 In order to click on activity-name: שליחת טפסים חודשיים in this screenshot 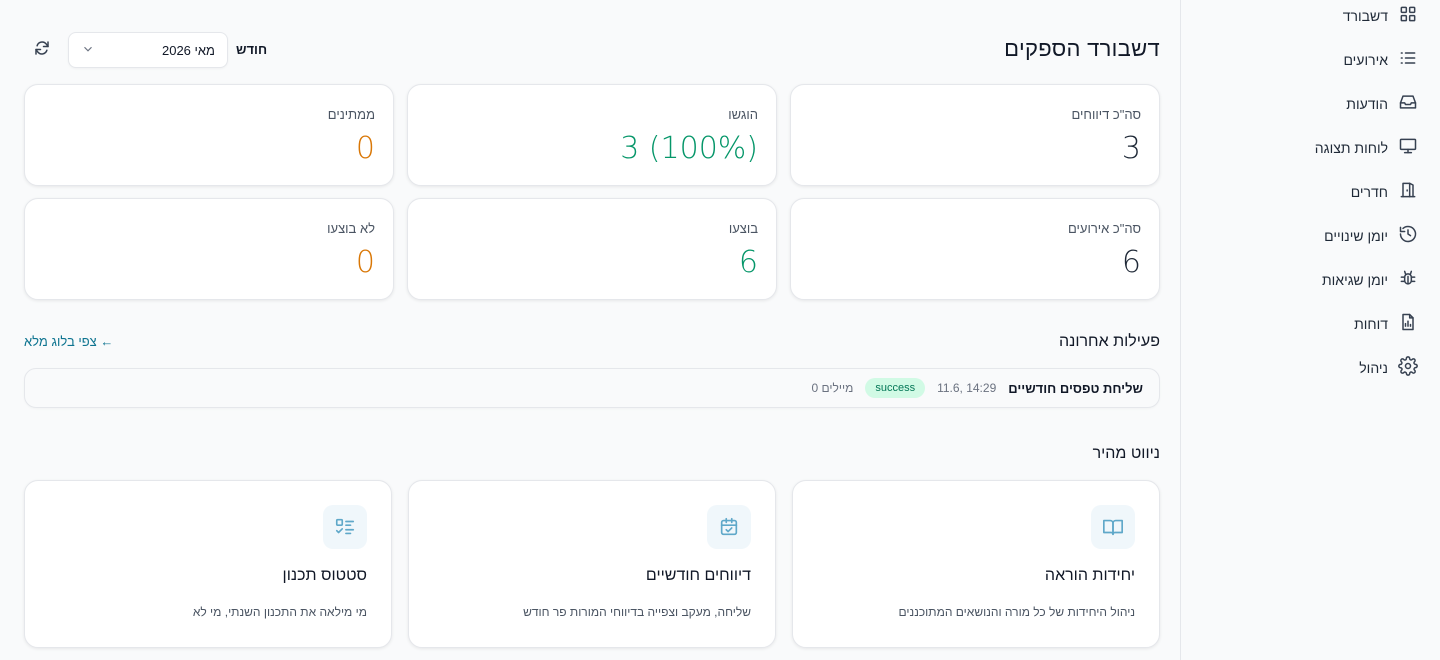, I will do `click(1075, 388)`.